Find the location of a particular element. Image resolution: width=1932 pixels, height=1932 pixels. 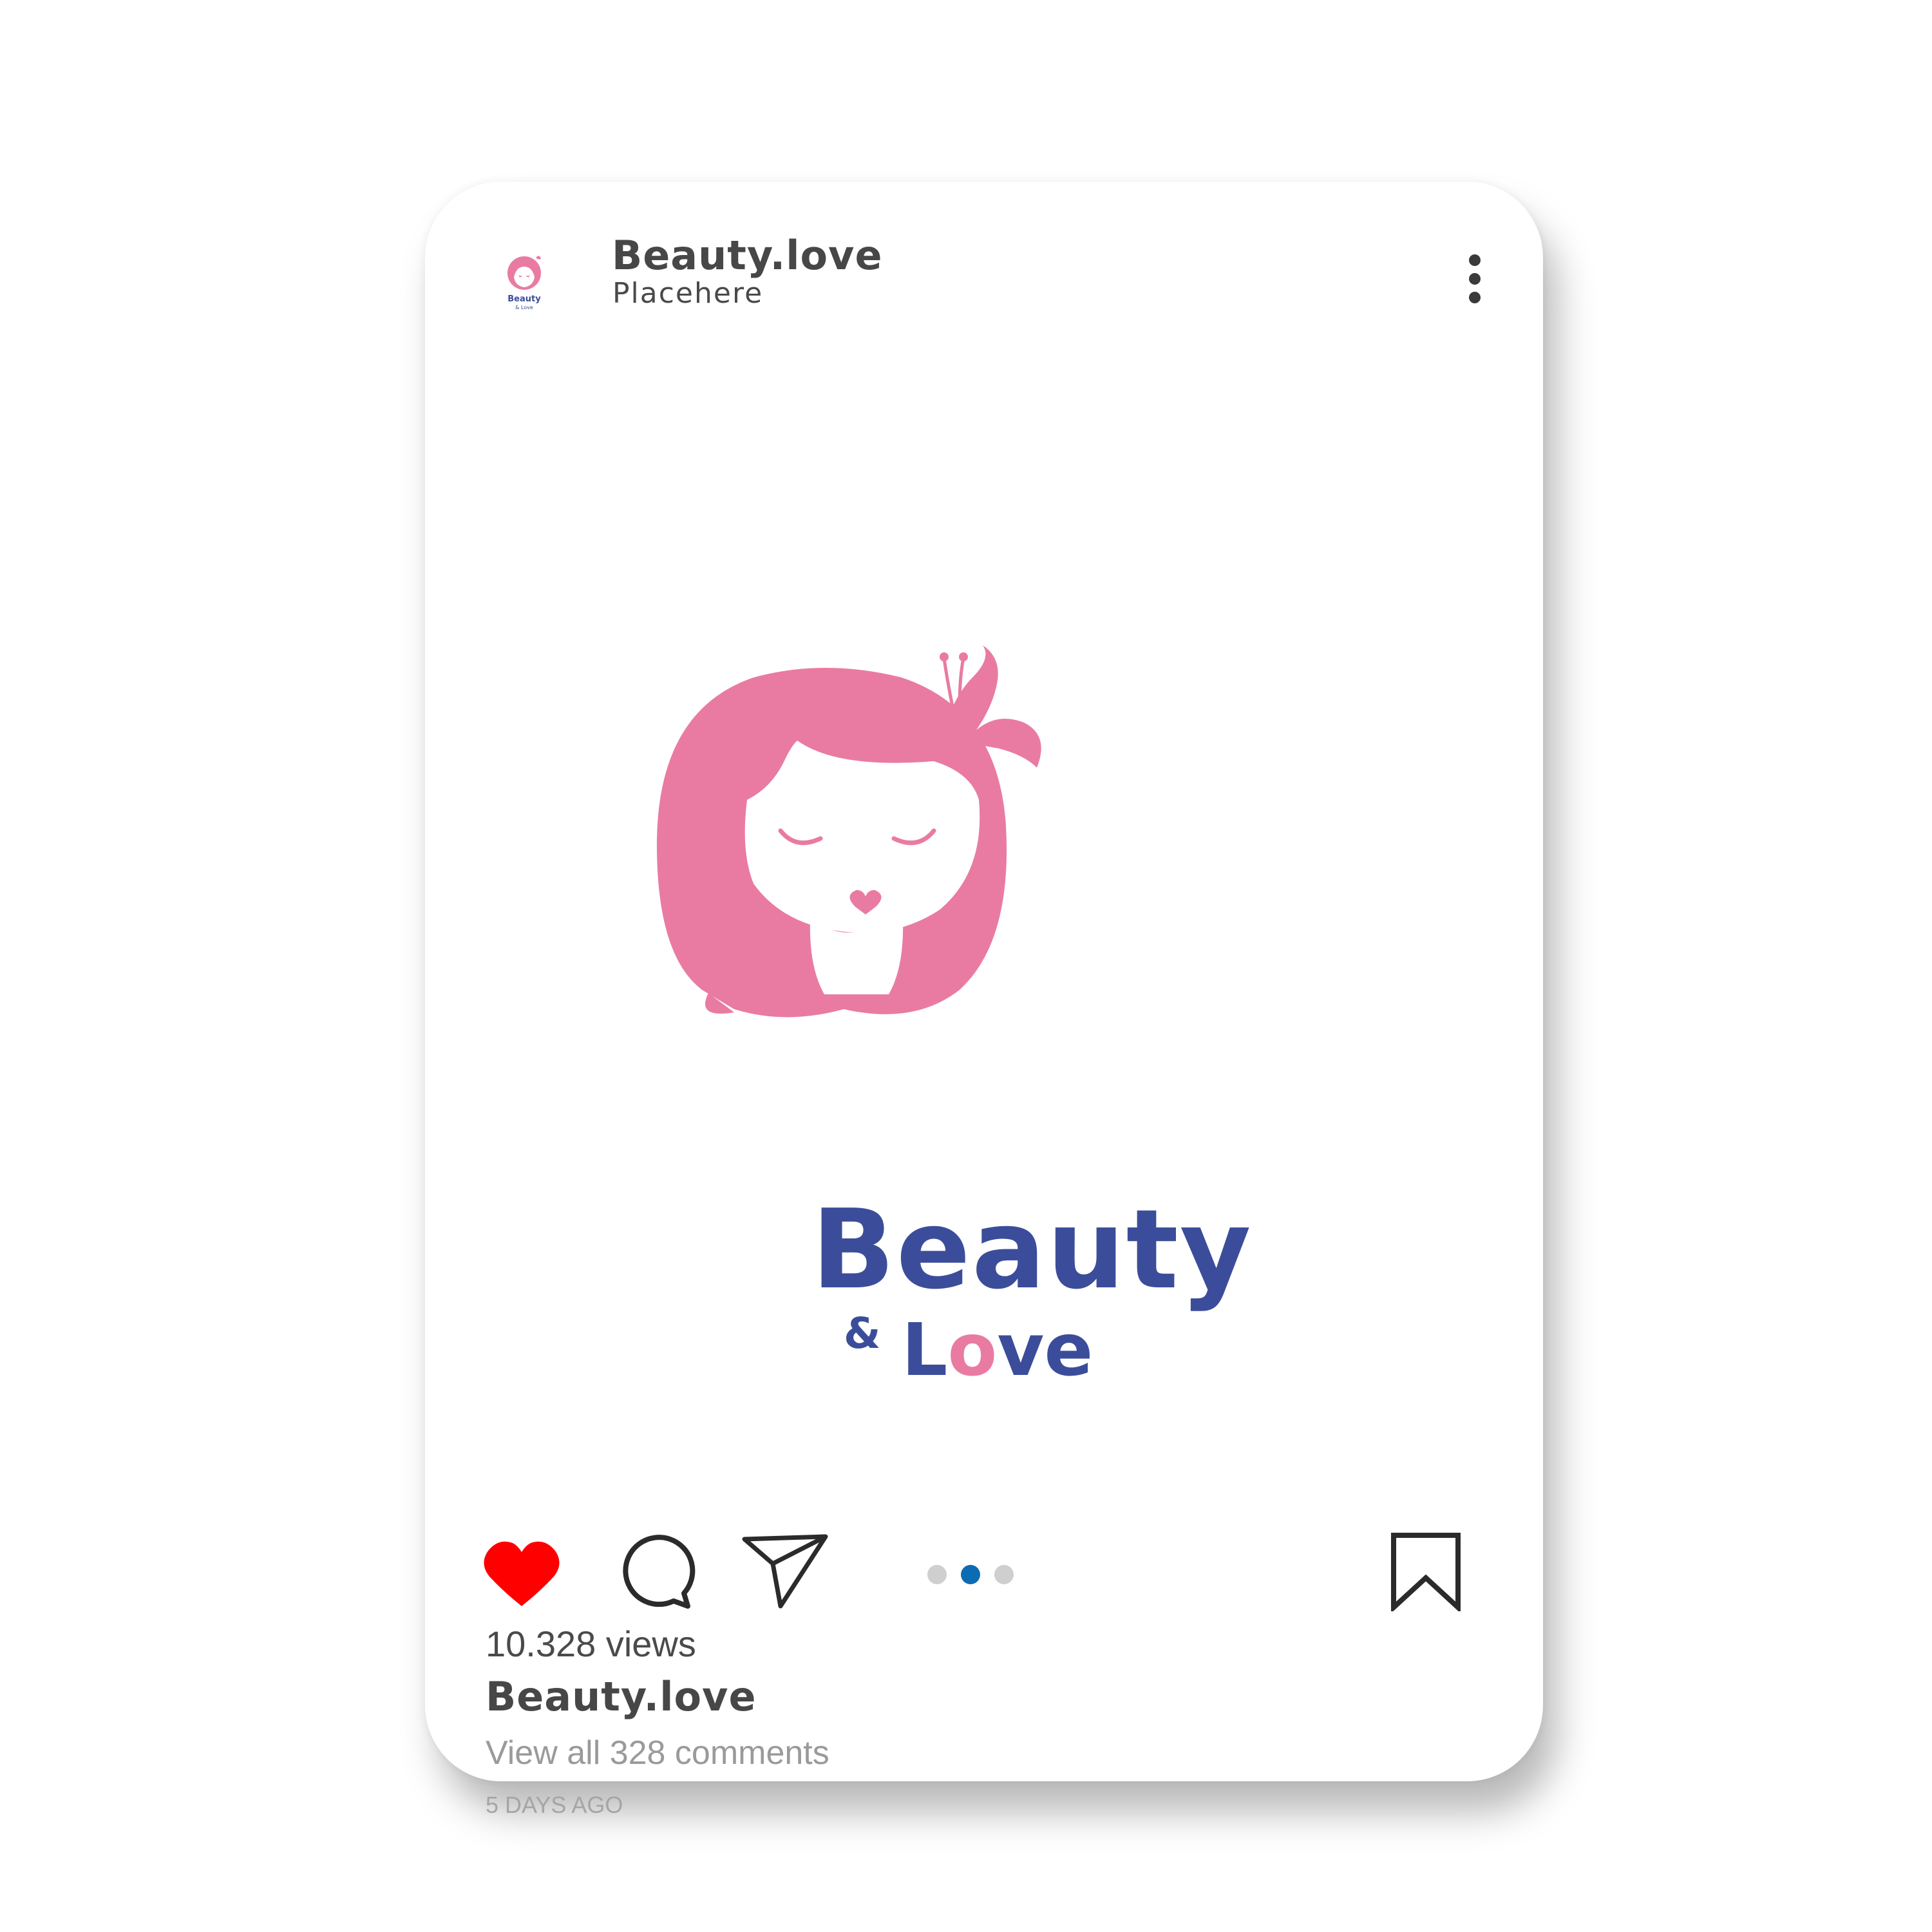

carousel-dot-active is located at coordinates (971, 1574).